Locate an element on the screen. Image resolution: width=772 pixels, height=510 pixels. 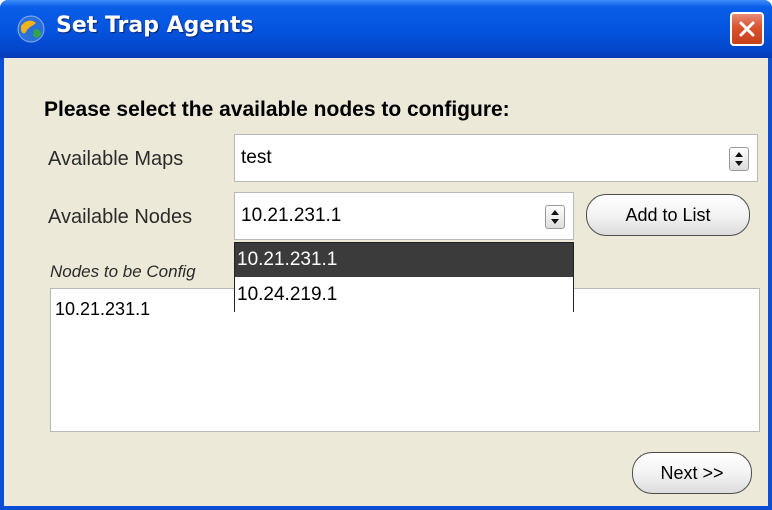
available-nodes-value: 10.21.231.1 is located at coordinates (291, 215).